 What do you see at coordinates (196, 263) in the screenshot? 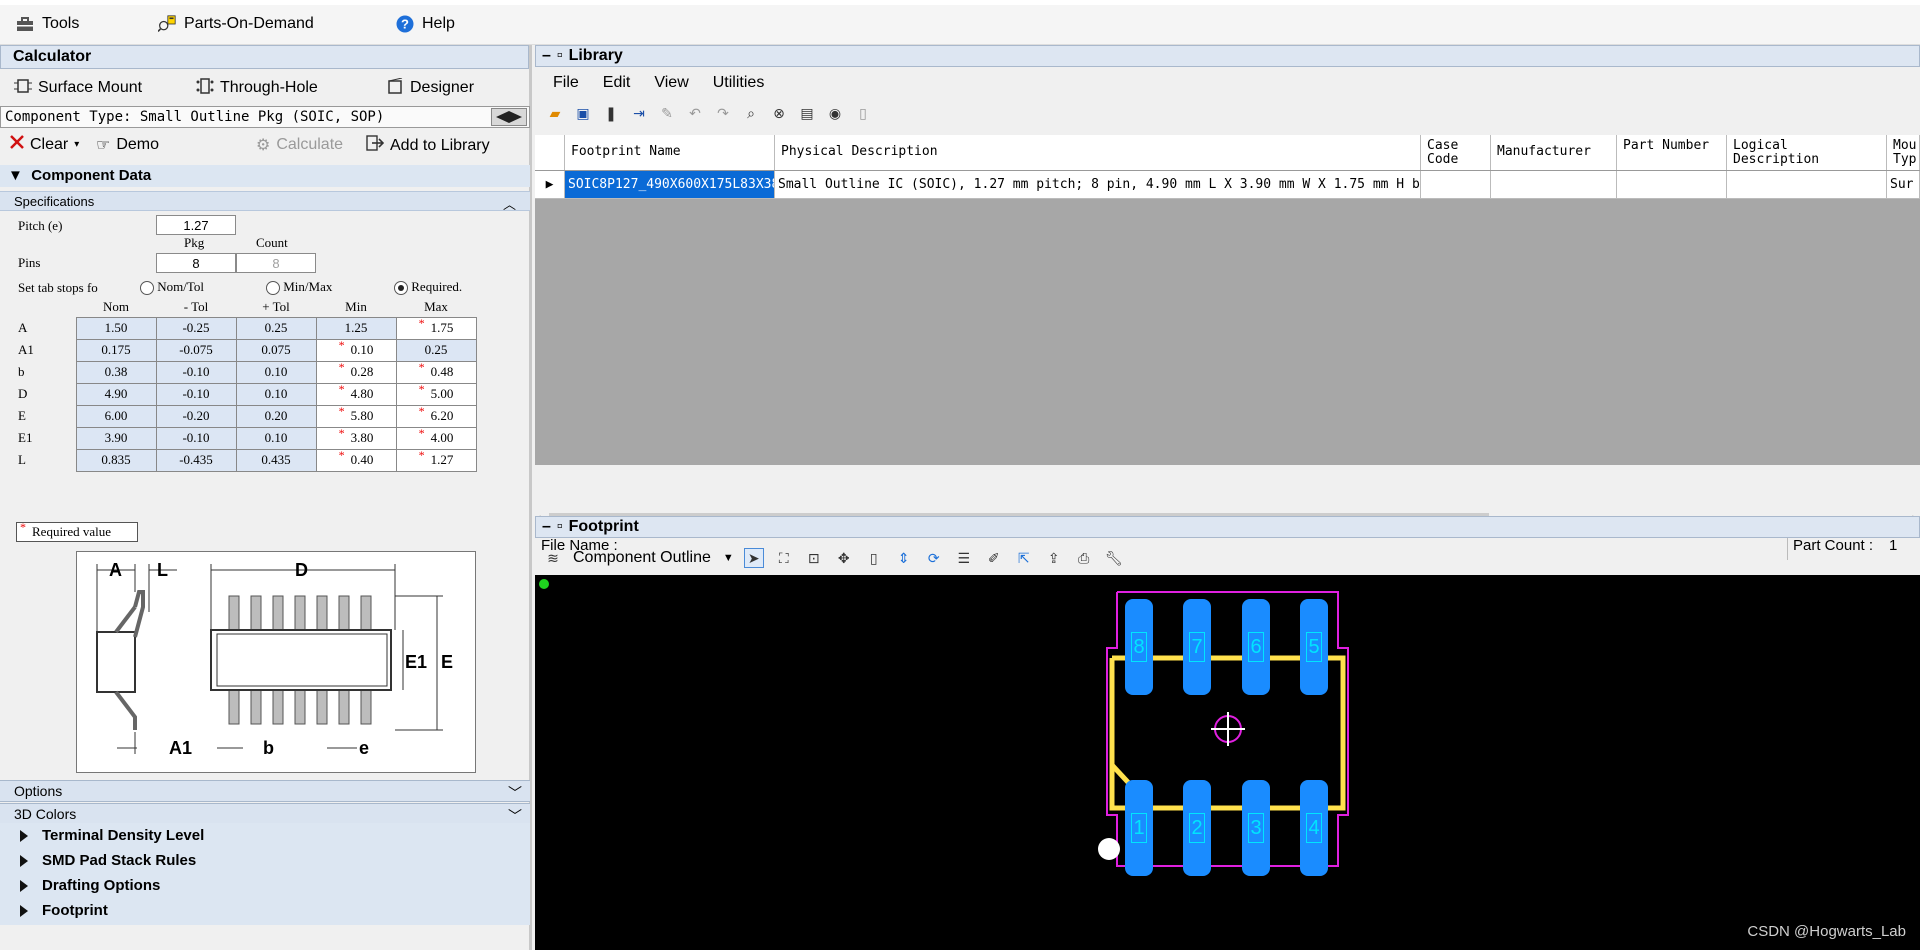
I see `pins-pkg-input: 8` at bounding box center [196, 263].